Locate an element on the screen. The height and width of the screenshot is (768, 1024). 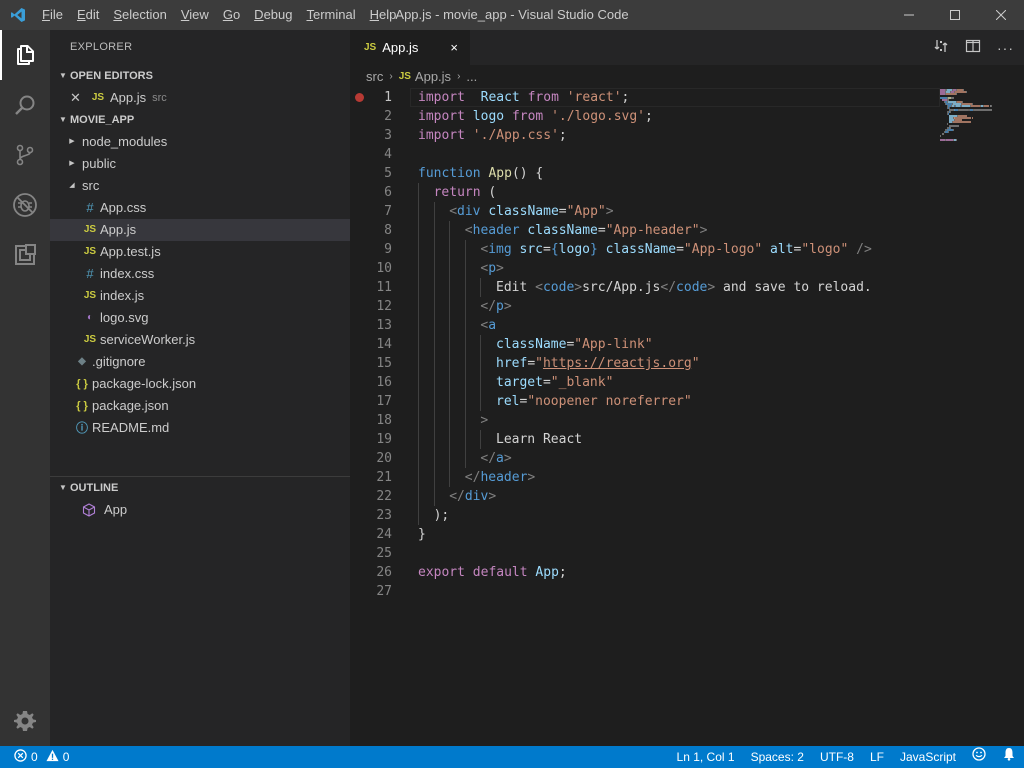
menu-edit: Edit is located at coordinates (88, 15).